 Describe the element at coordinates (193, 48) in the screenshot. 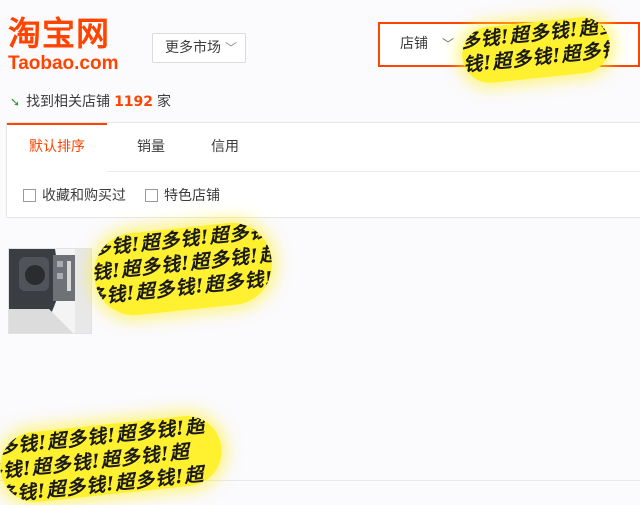

I see `more-markets-label: 更多市场` at that location.